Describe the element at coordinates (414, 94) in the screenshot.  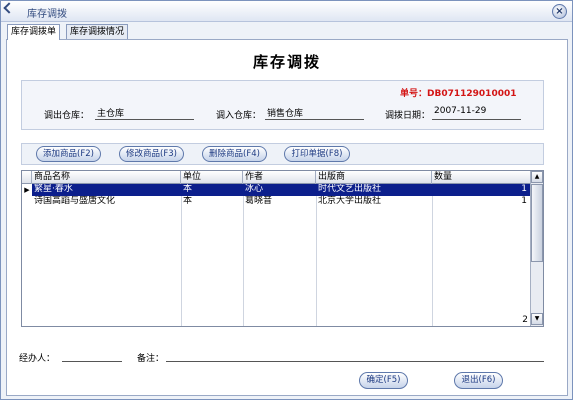
I see `doc-number-label: 单号：` at that location.